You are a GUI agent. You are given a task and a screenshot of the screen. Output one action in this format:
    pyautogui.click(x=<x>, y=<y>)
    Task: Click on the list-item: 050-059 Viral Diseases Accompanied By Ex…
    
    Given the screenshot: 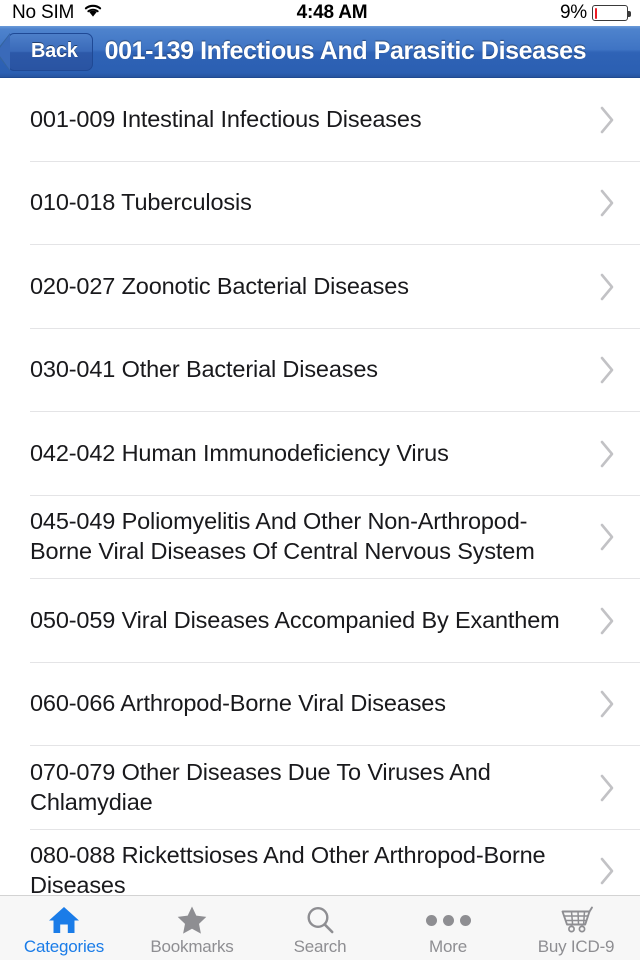 What is the action you would take?
    pyautogui.click(x=320, y=621)
    